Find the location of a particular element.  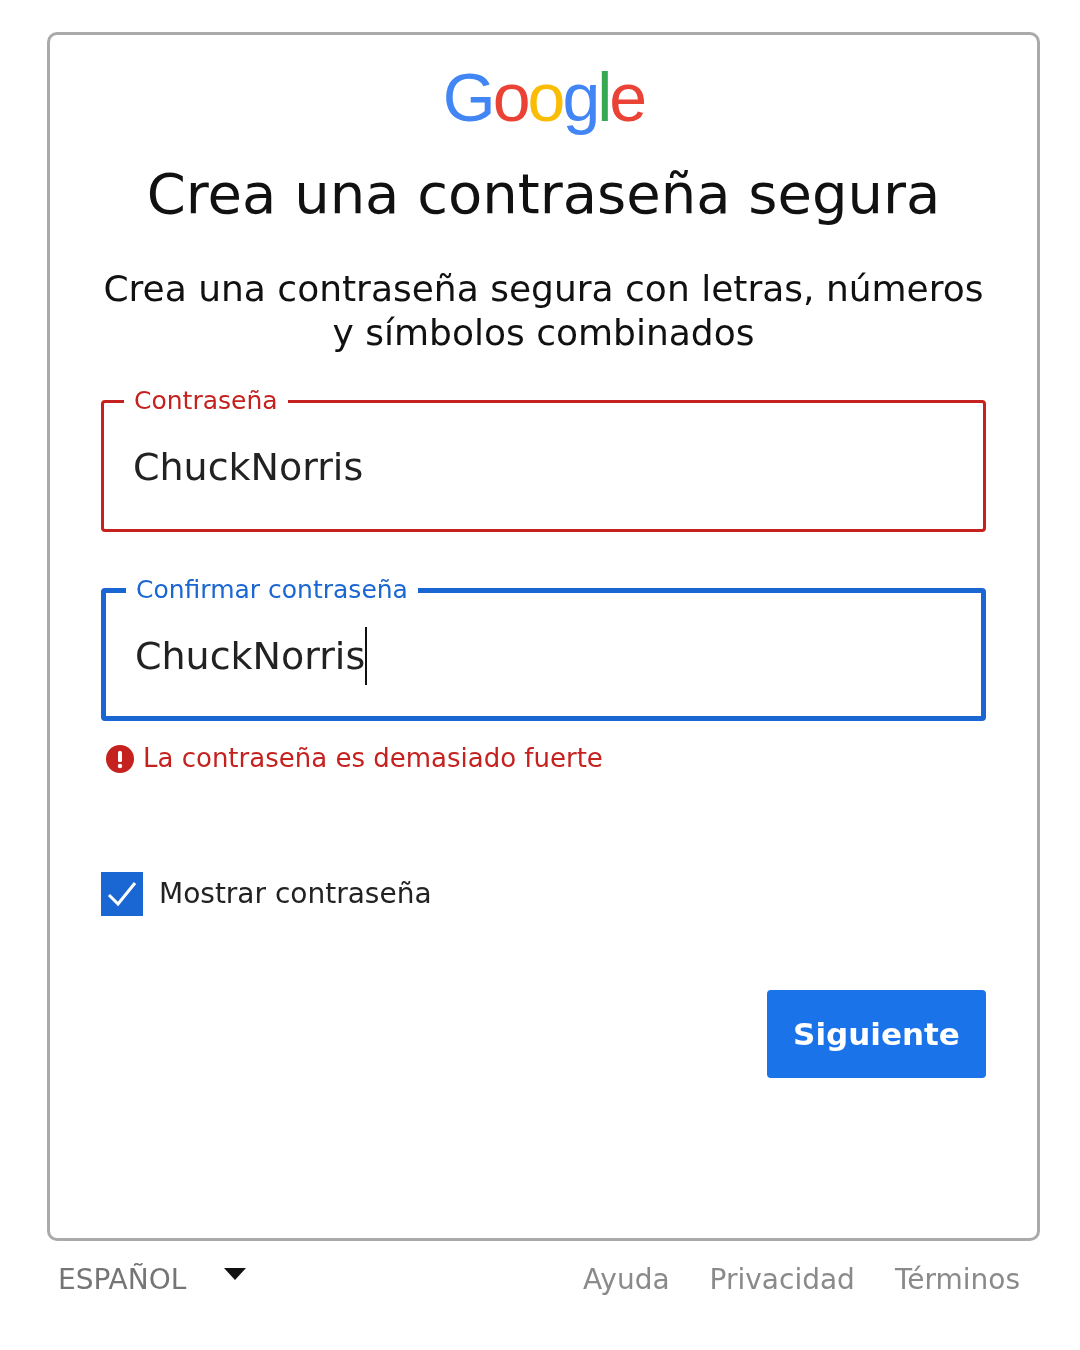

show-password-label: Mostrar contraseña is located at coordinates (295, 894).